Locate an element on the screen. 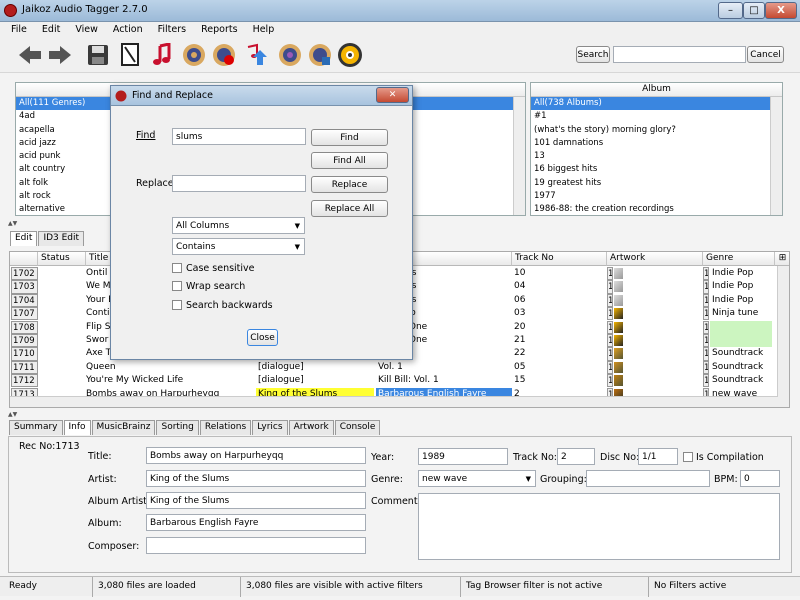 The height and width of the screenshot is (600, 800). menu-reports: Reports is located at coordinates (215, 28).